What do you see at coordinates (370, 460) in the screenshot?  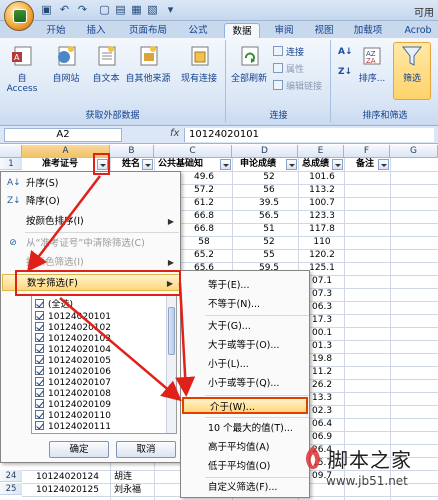 I see `watermark-title: 脚本之家` at bounding box center [370, 460].